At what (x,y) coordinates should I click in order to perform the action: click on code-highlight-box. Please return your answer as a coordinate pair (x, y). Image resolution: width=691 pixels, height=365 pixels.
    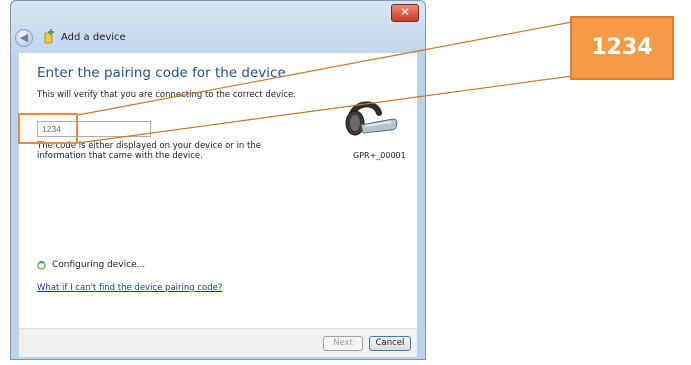
    Looking at the image, I should click on (48, 128).